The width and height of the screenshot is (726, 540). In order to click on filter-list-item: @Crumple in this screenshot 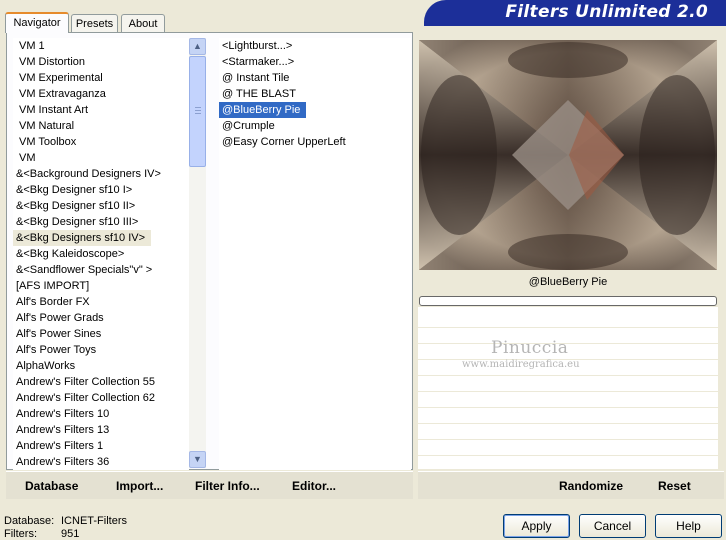, I will do `click(247, 126)`.